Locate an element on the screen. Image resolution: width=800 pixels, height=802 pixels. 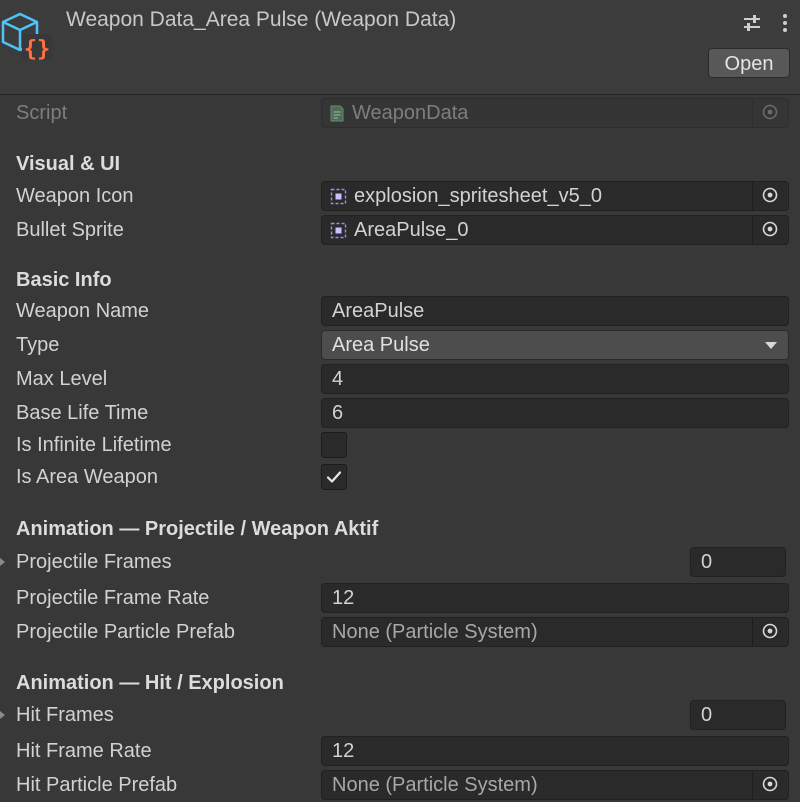
section-animation-projectile: Animation — Projectile / Weapon Aktif is located at coordinates (197, 529).